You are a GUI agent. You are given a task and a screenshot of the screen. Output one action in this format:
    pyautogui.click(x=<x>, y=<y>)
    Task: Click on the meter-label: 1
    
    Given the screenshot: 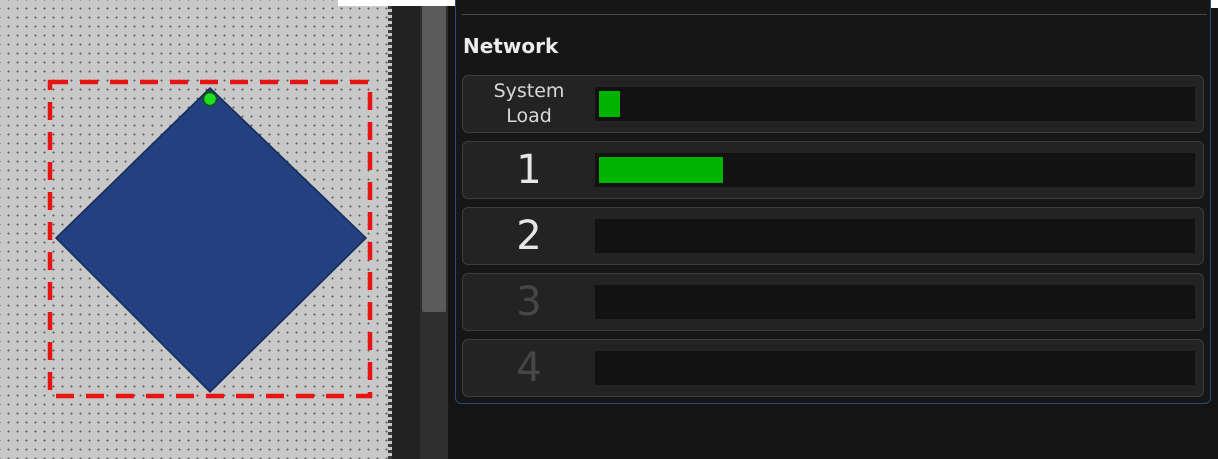 What is the action you would take?
    pyautogui.click(x=529, y=170)
    